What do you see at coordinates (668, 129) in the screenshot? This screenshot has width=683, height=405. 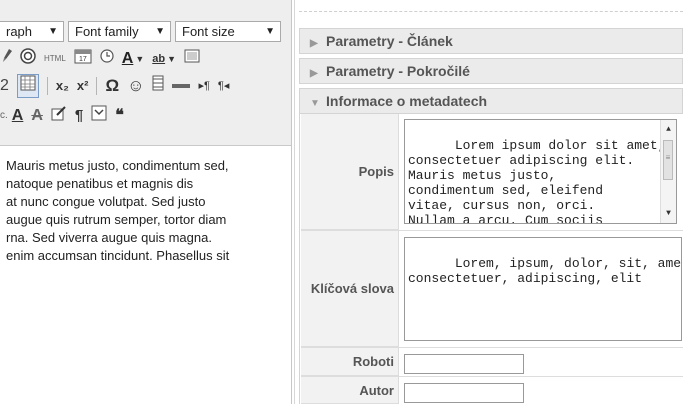 I see `scroll-up-icon: ▲` at bounding box center [668, 129].